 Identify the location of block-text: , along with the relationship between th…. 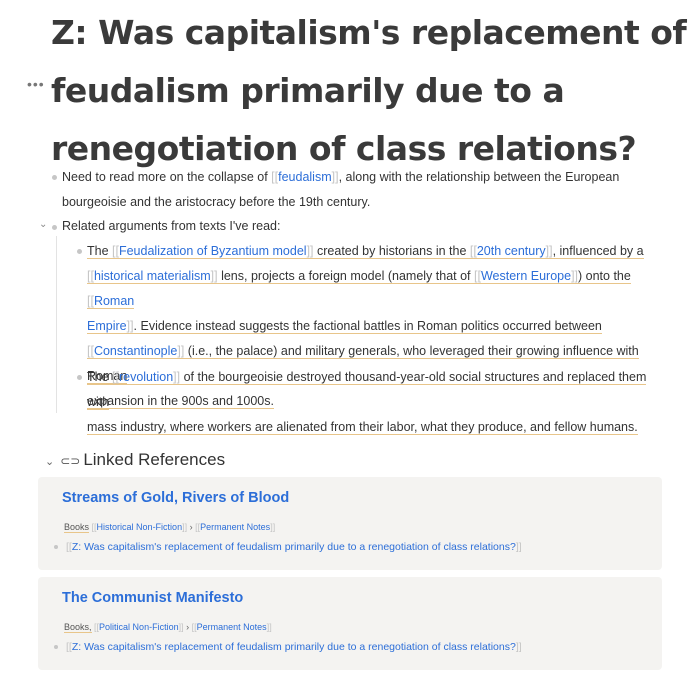
(479, 177).